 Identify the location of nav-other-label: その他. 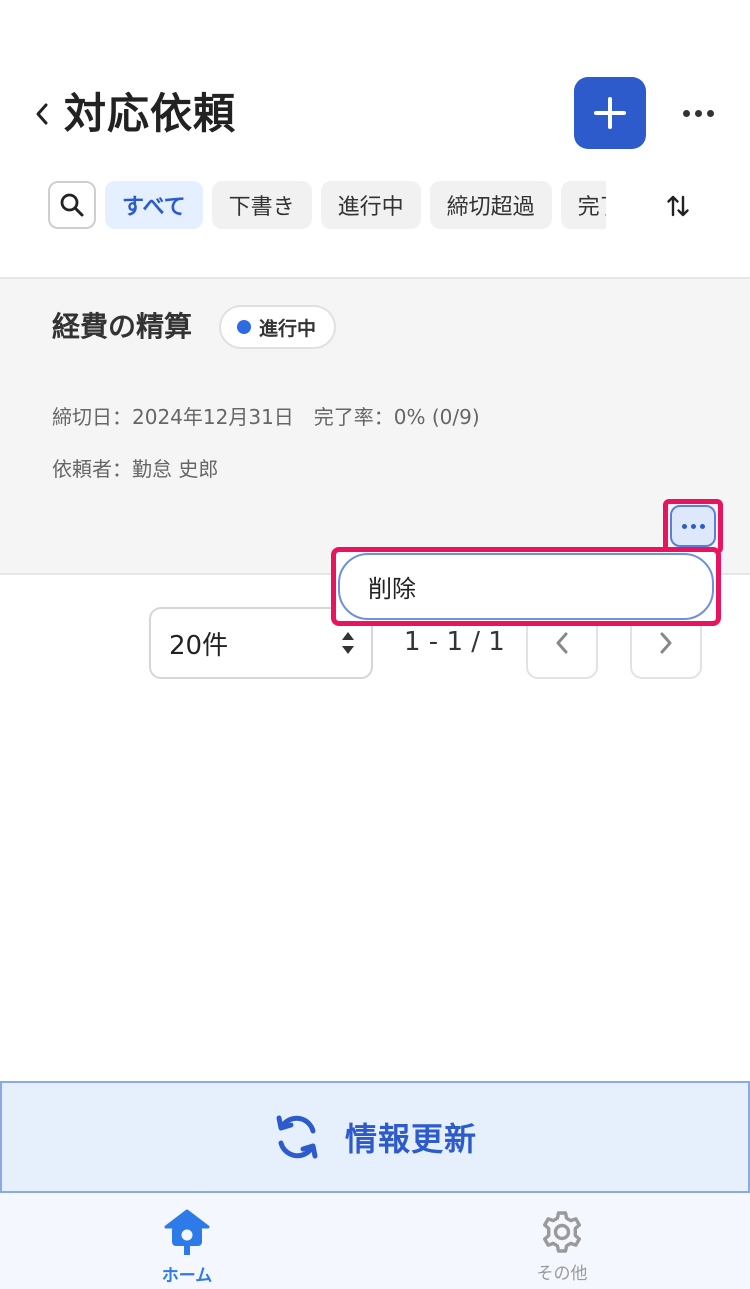
(562, 1274).